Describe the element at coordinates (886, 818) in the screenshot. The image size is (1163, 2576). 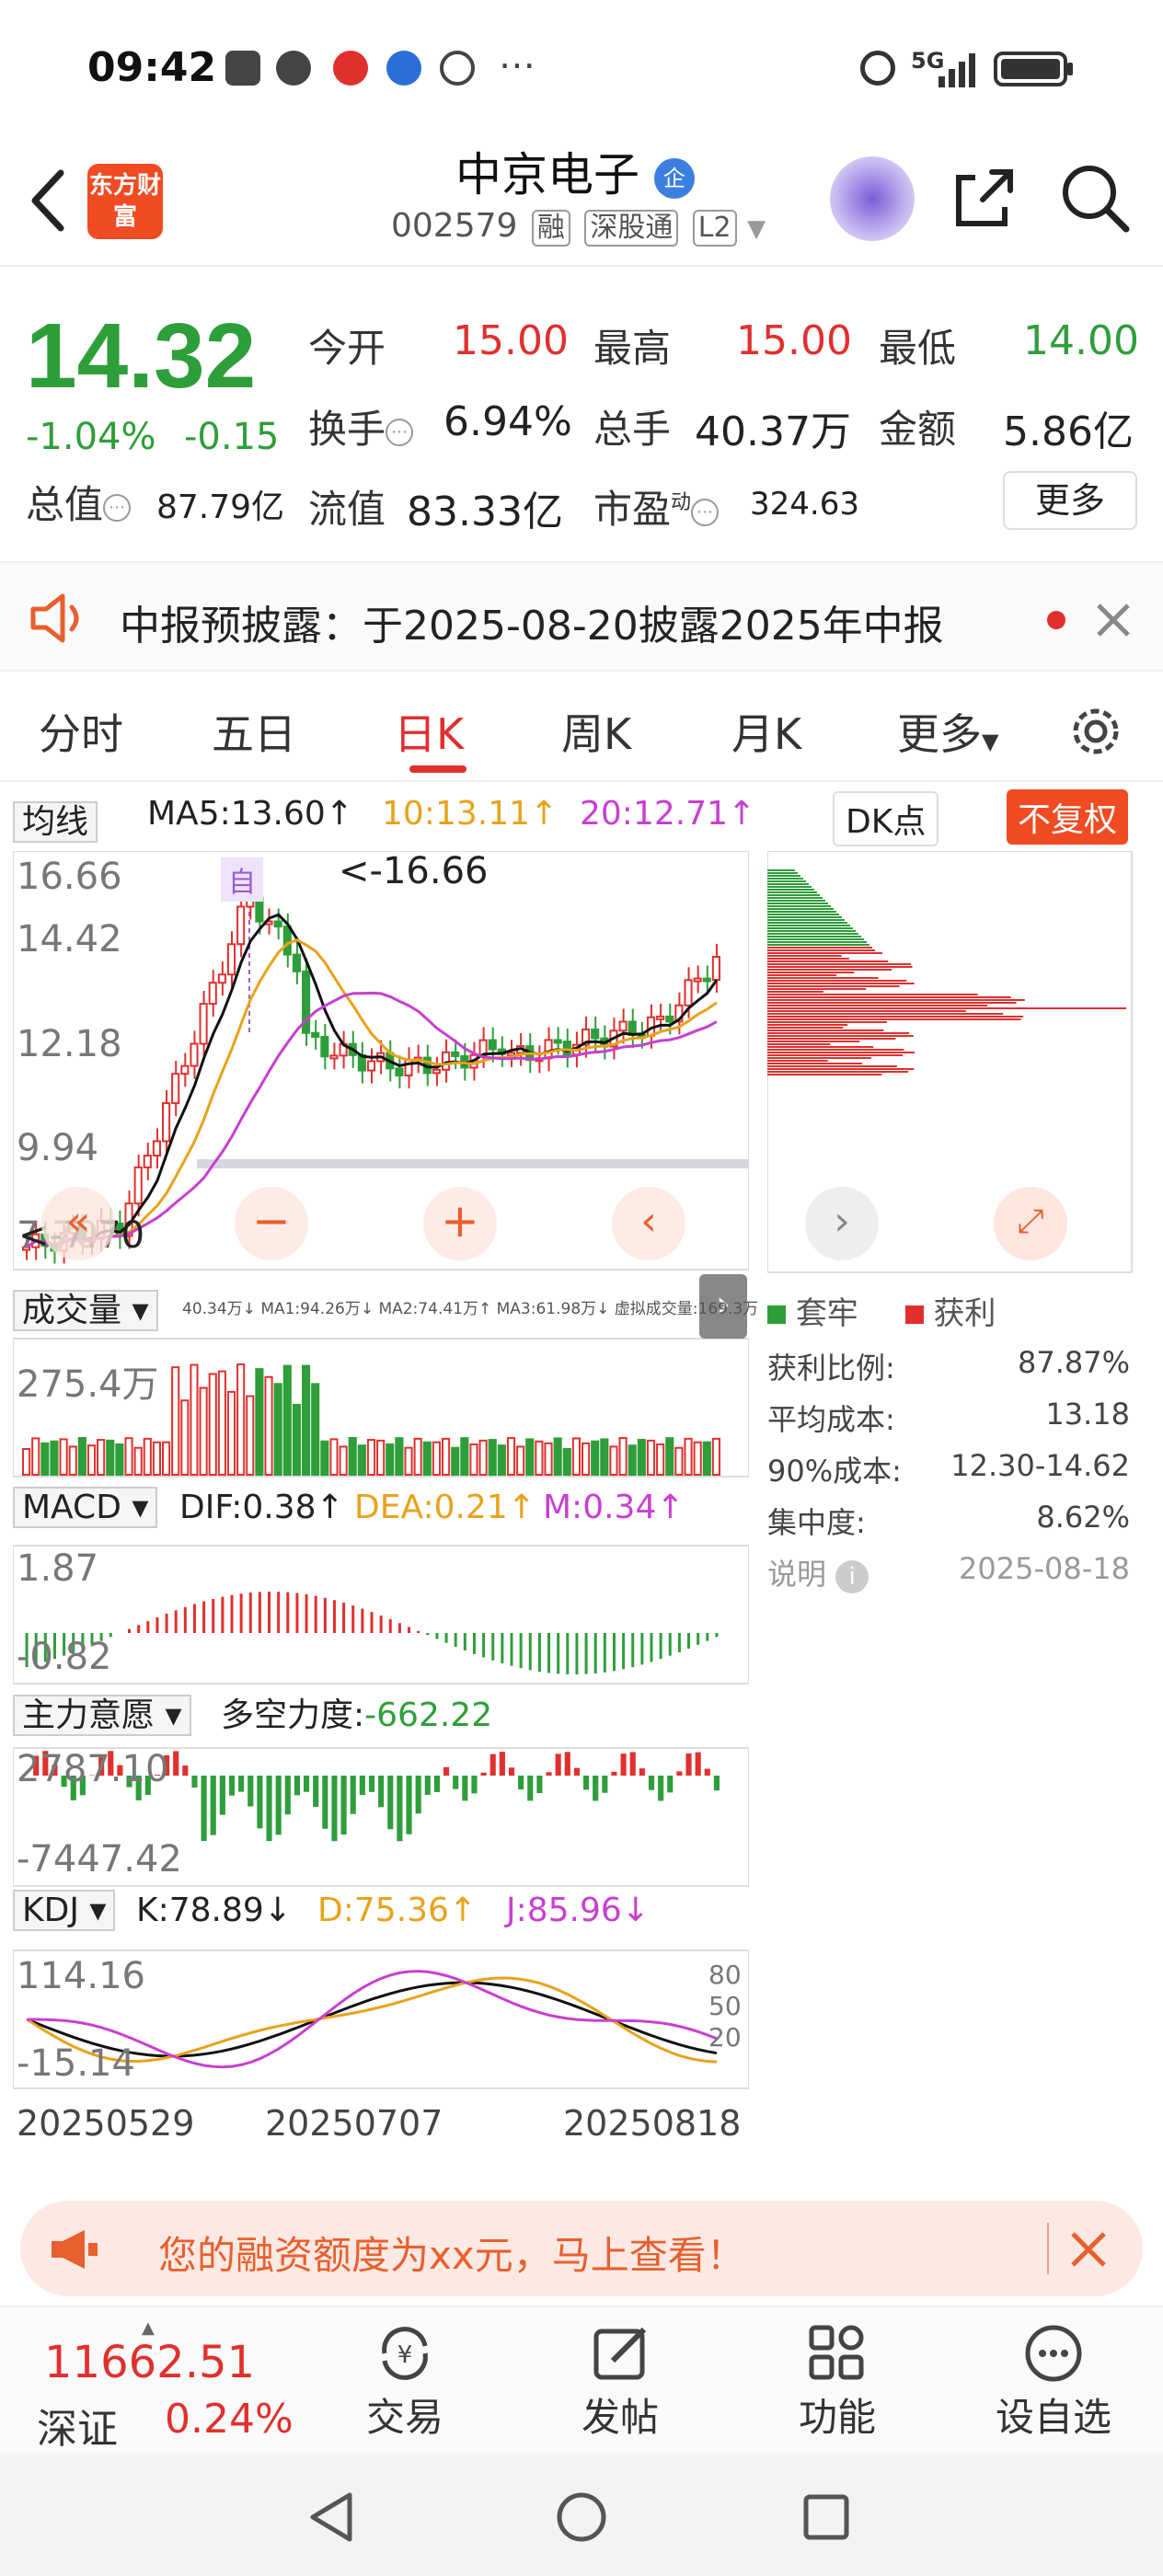
I see `dk-point-button: DK点` at that location.